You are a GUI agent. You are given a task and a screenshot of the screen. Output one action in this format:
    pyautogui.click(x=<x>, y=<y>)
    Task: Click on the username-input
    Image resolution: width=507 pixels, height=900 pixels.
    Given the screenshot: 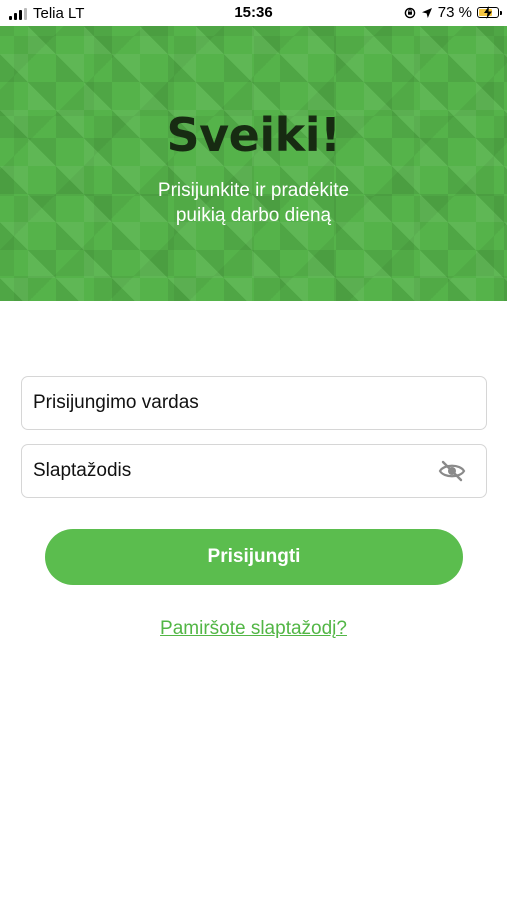 What is the action you would take?
    pyautogui.click(x=228, y=403)
    